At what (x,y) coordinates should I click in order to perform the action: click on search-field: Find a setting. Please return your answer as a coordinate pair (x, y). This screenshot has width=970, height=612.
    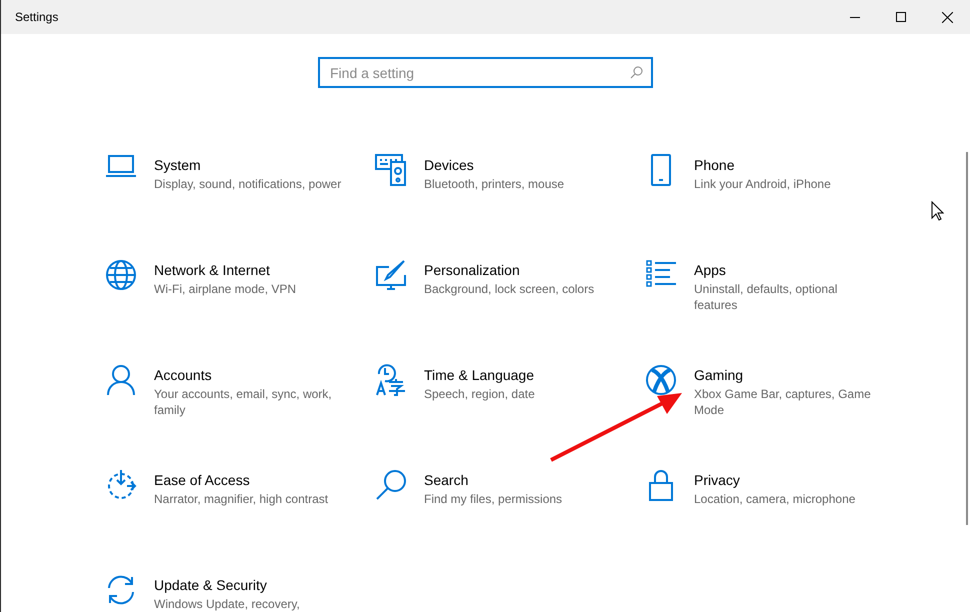
    Looking at the image, I should click on (485, 72).